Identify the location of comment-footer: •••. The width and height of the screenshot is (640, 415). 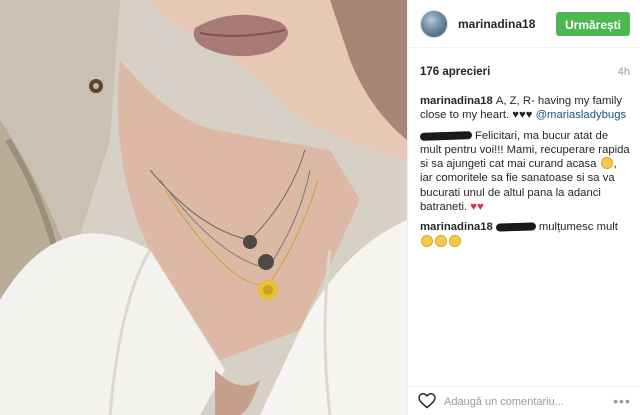
(524, 400).